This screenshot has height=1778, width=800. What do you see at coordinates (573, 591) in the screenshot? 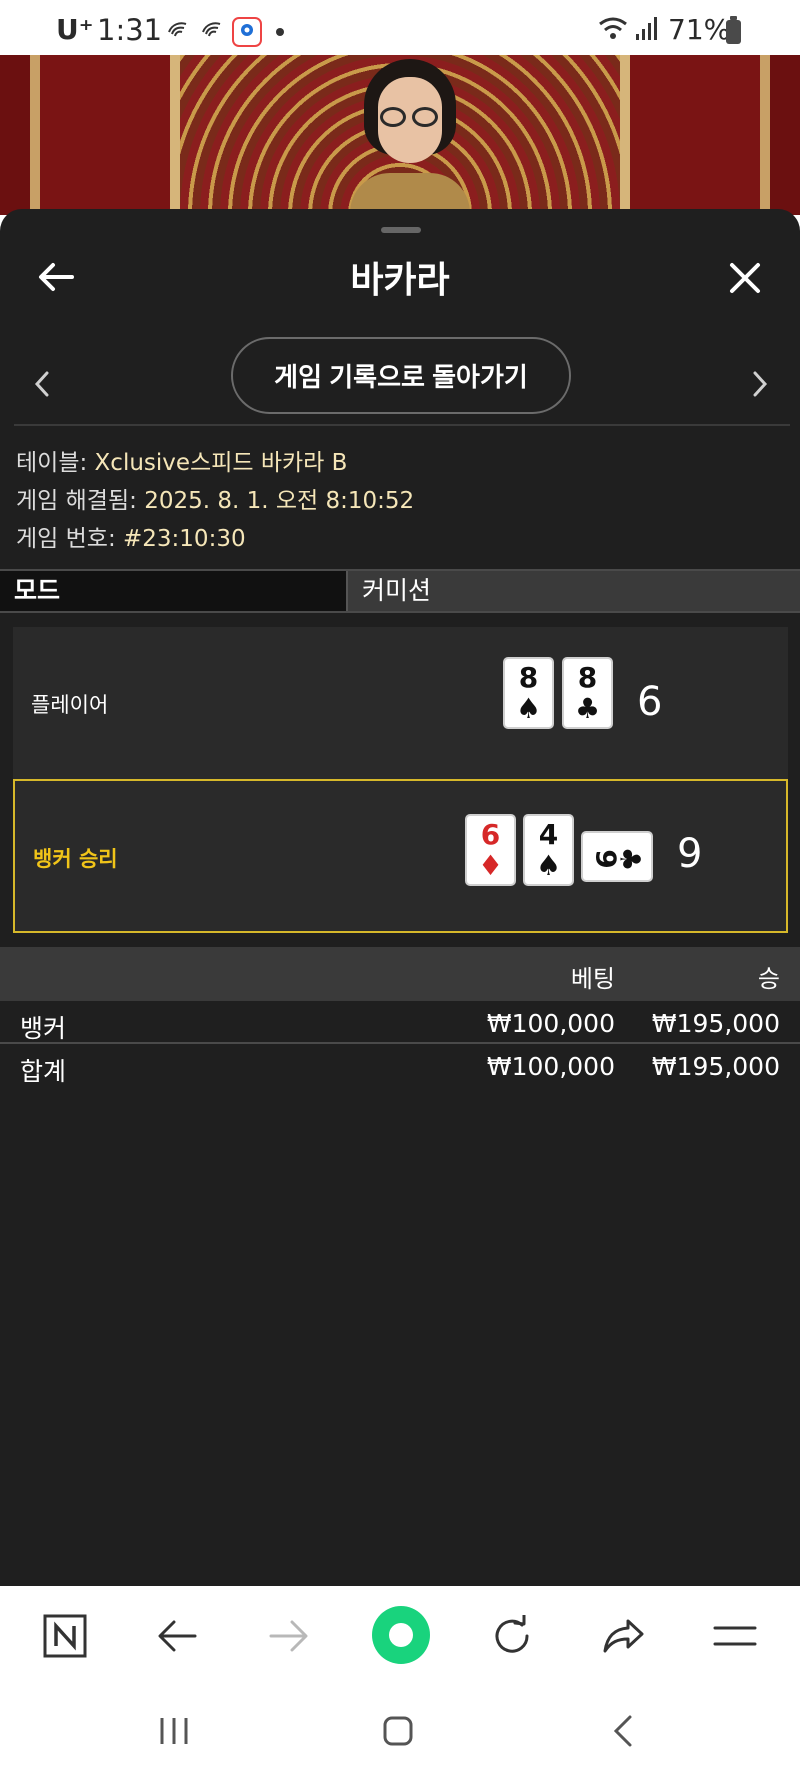
I see `mode-value: 커미션` at bounding box center [573, 591].